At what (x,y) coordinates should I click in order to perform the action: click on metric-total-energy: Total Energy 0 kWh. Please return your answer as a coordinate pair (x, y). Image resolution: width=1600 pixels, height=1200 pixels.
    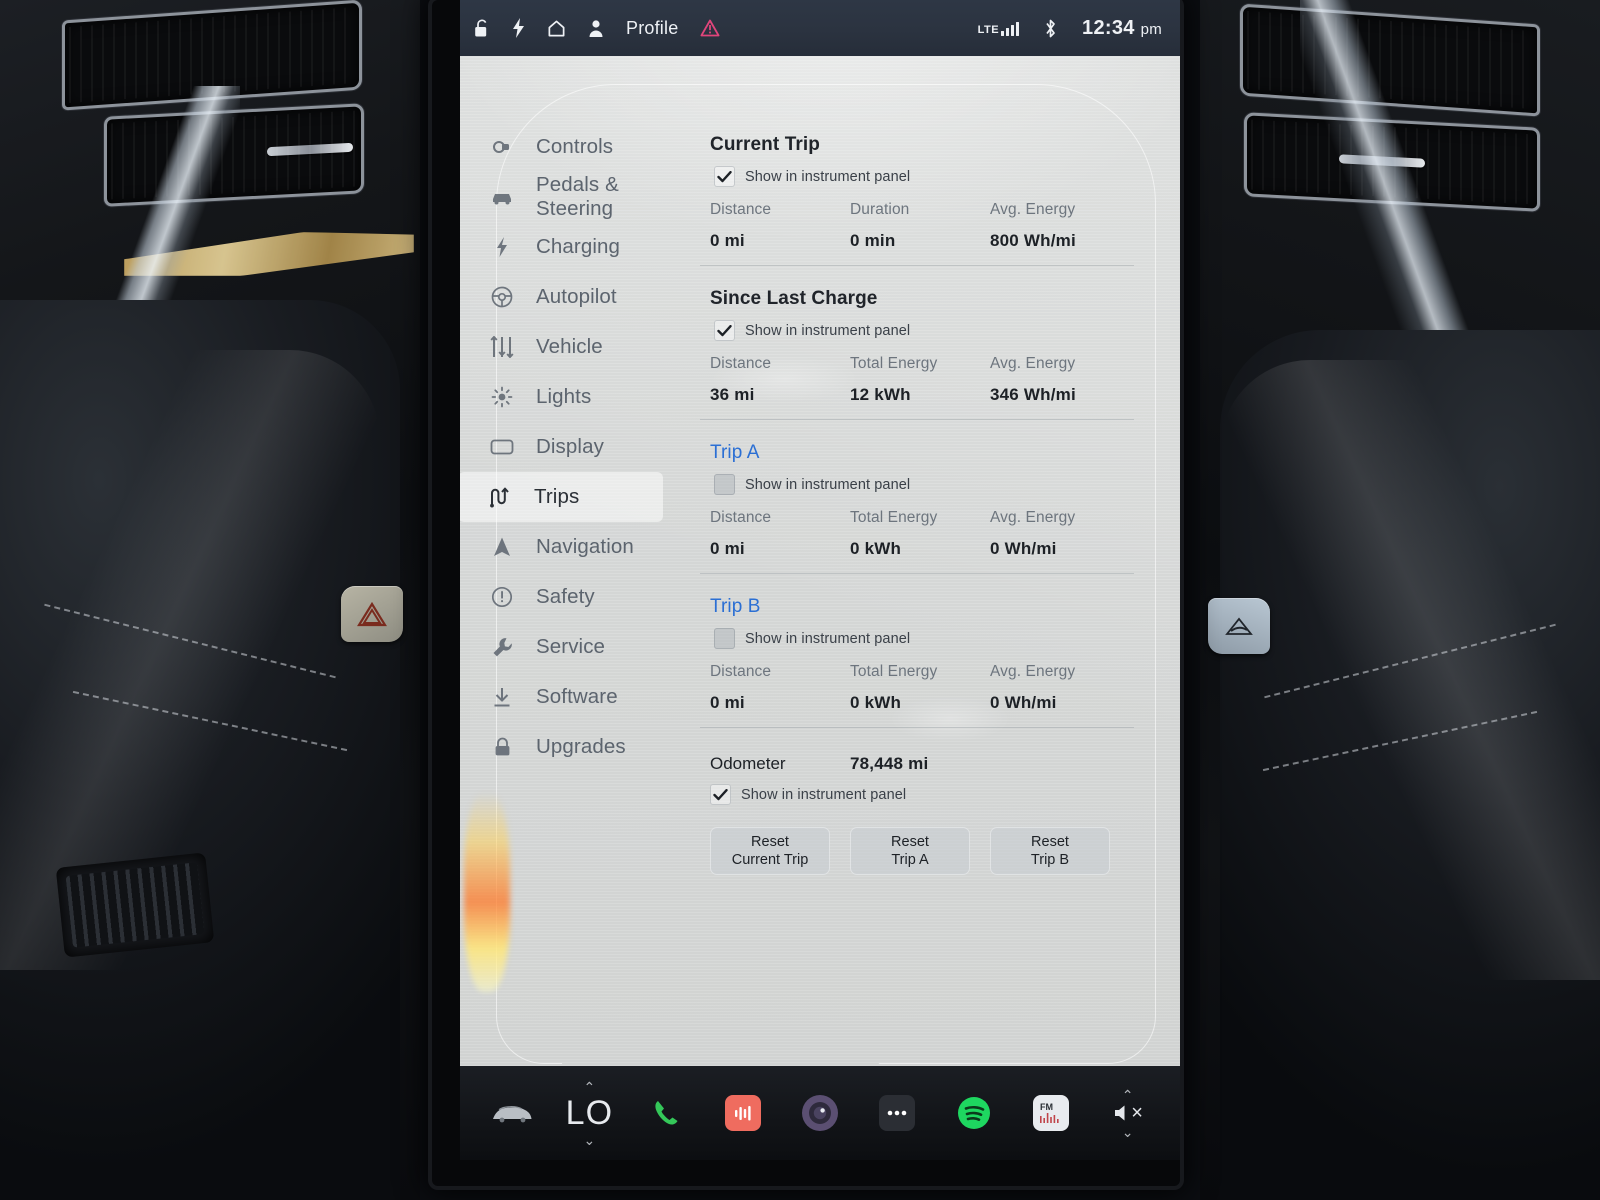
    Looking at the image, I should click on (920, 688).